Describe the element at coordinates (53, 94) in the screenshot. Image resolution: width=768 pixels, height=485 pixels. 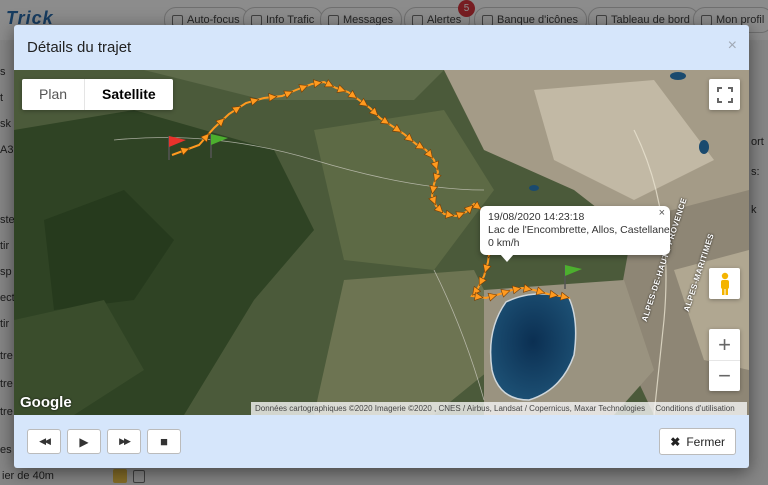
I see `map-type-plan: Plan` at that location.